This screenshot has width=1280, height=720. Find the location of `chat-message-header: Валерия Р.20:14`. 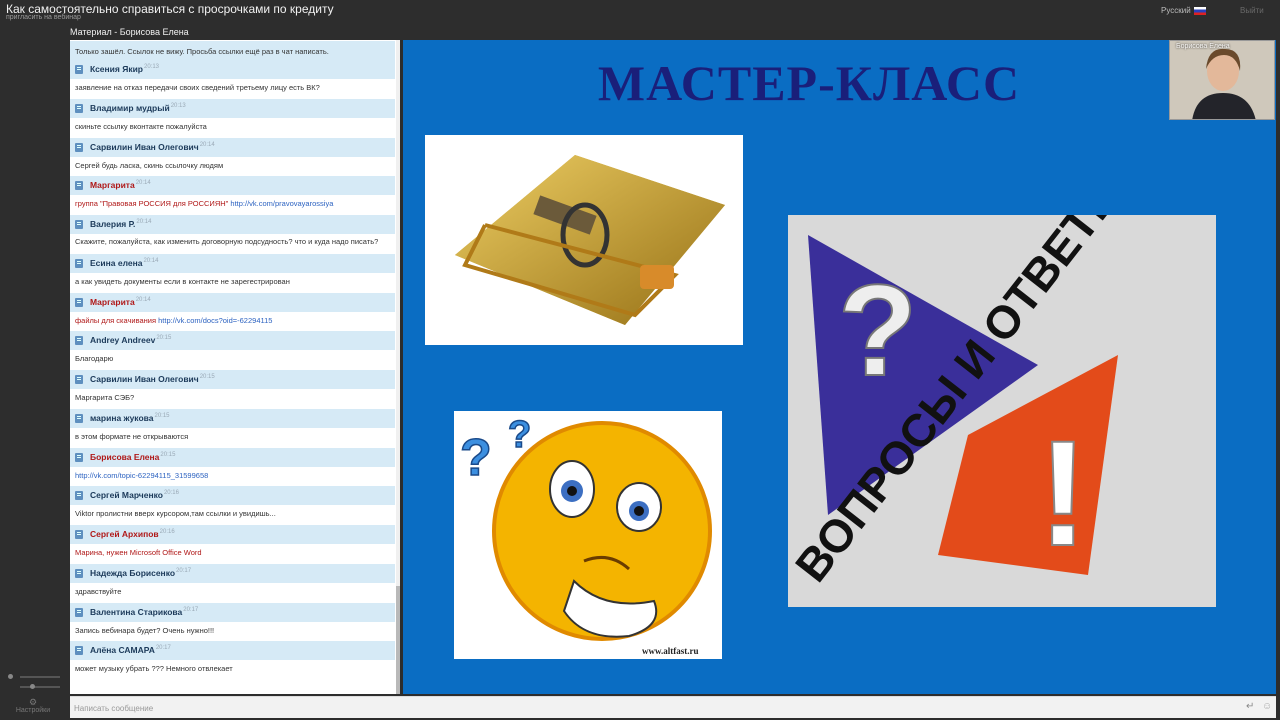

chat-message-header: Валерия Р.20:14 is located at coordinates (232, 224).